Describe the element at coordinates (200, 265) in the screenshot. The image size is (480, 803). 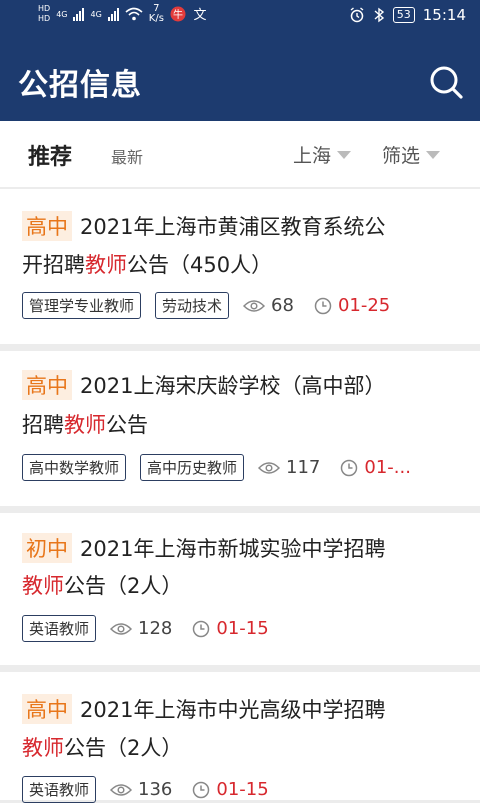
I see `title-text: 公告（450人）` at that location.